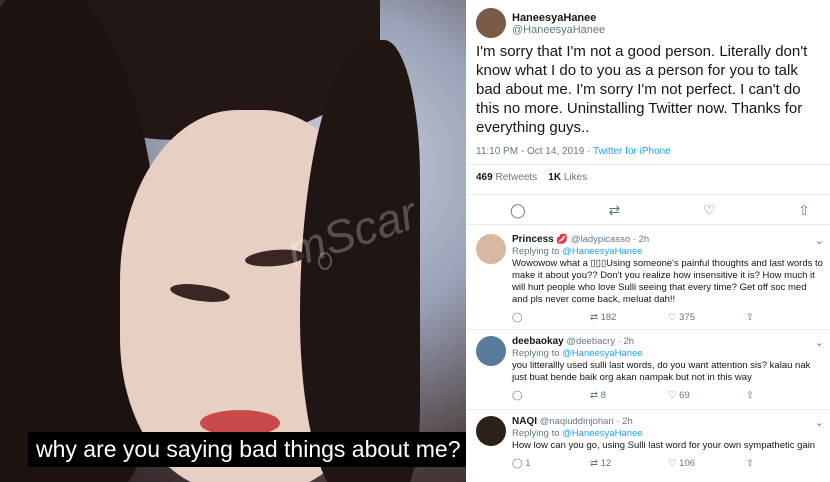 This screenshot has width=830, height=482. I want to click on video-subtitle: why are you saying bad things about me?, so click(247, 449).